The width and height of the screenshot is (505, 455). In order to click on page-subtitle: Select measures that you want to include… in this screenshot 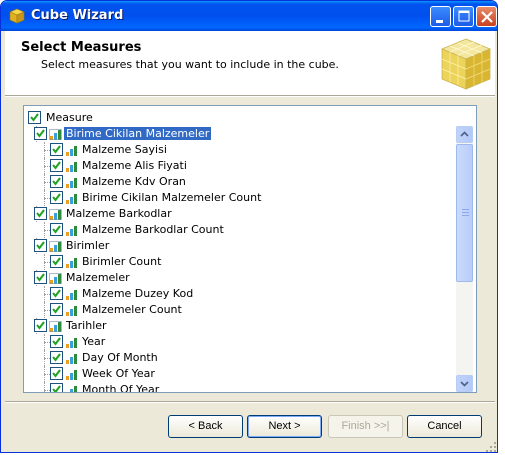, I will do `click(190, 64)`.